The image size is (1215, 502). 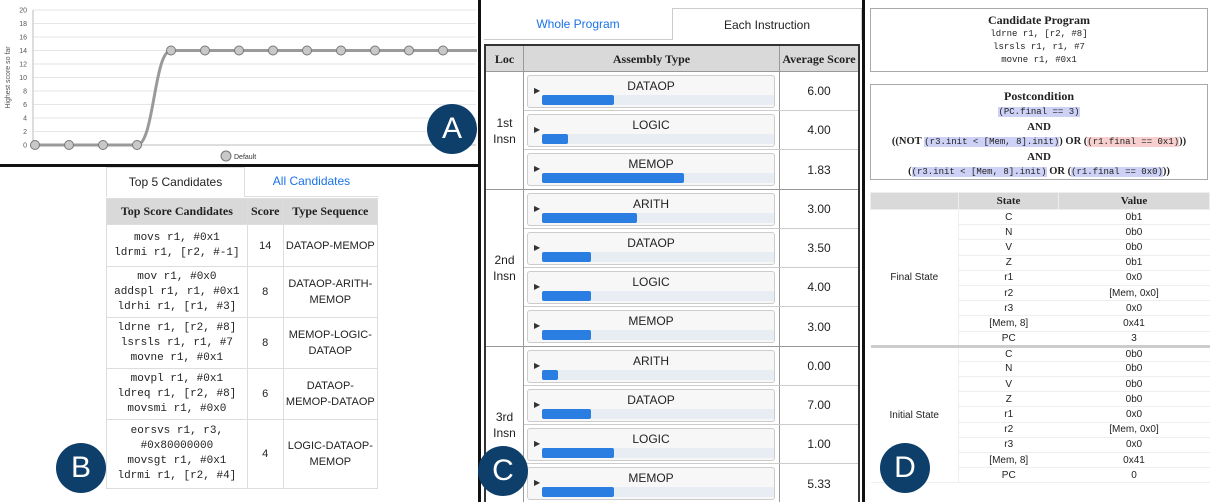 What do you see at coordinates (1134, 445) in the screenshot?
I see `state-value: 0x0` at bounding box center [1134, 445].